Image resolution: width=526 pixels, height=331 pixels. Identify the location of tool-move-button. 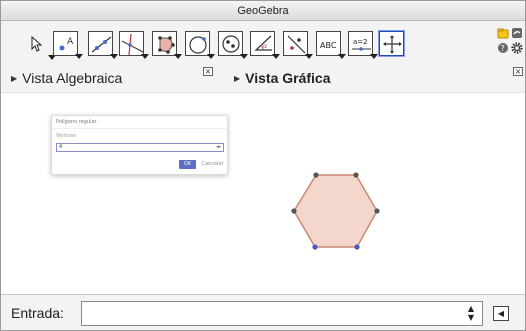
(41, 45).